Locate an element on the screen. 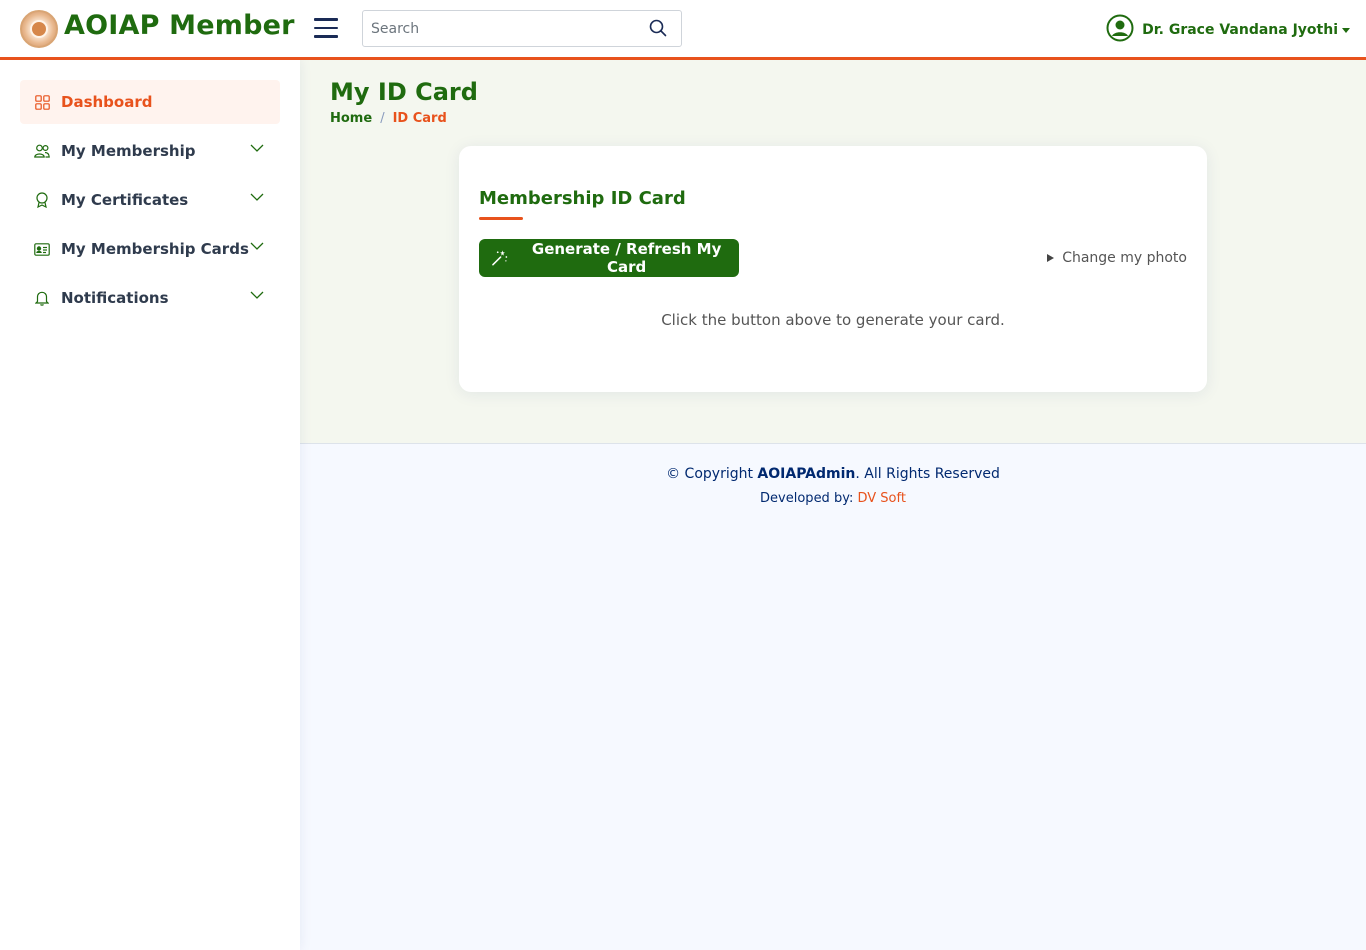 This screenshot has height=950, width=1366. brand-logo is located at coordinates (39, 29).